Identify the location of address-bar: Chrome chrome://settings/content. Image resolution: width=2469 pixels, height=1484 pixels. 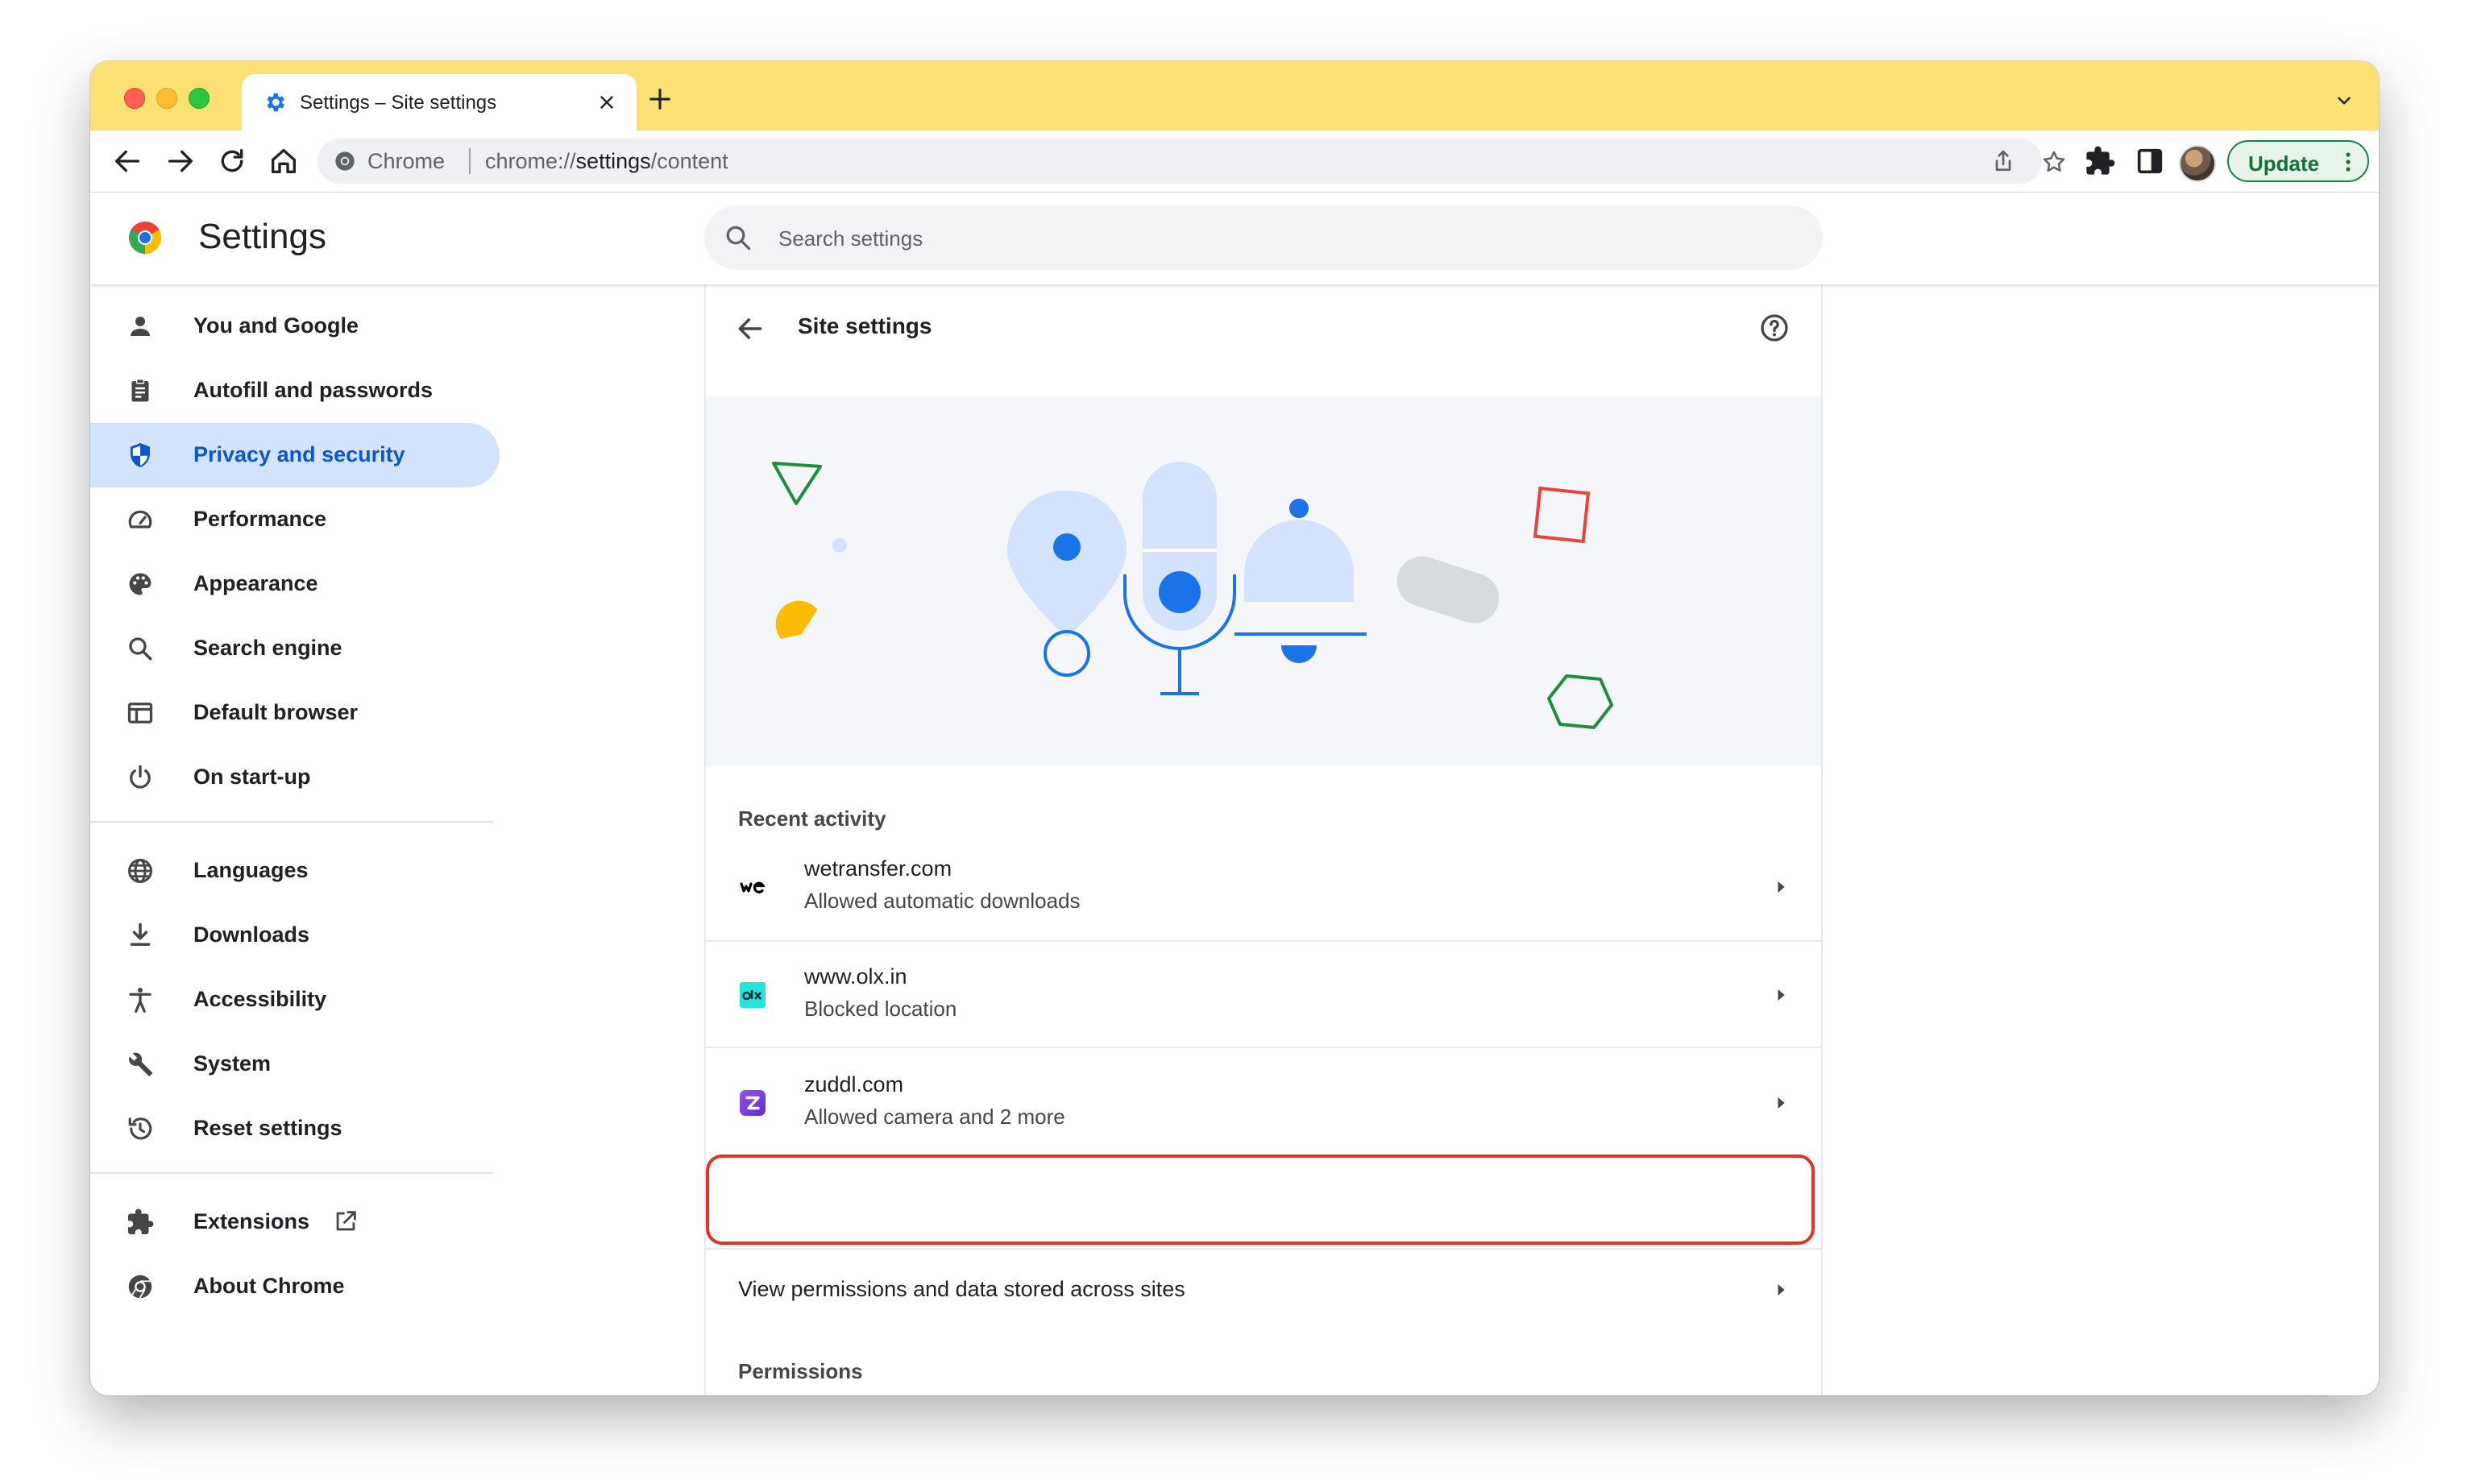
(1191, 161).